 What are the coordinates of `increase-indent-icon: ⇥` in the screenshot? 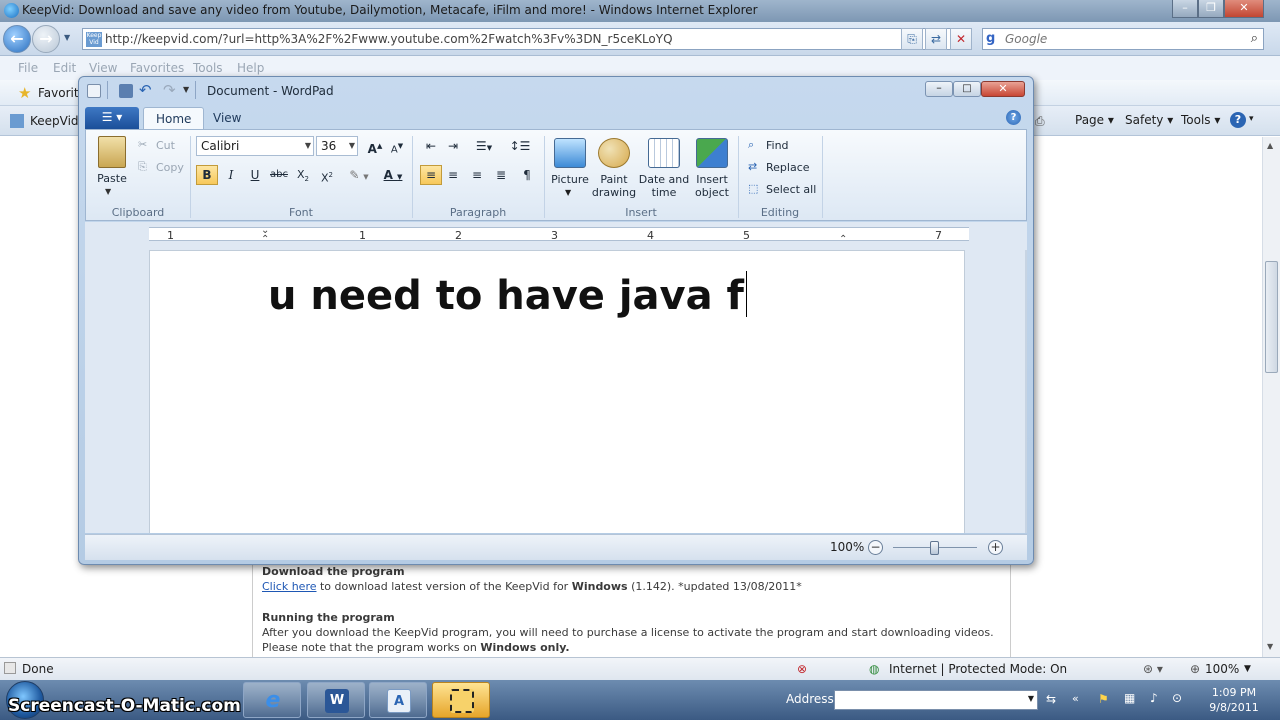 It's located at (453, 146).